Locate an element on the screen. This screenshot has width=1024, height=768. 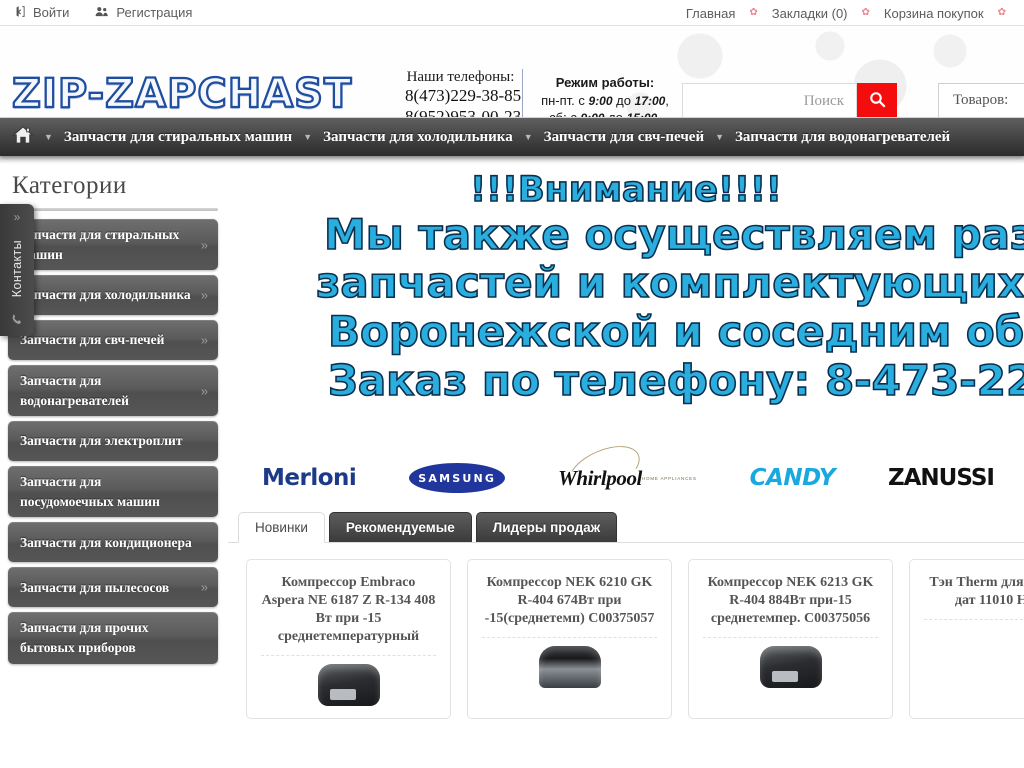
cart-label: Товаров: is located at coordinates (981, 100).